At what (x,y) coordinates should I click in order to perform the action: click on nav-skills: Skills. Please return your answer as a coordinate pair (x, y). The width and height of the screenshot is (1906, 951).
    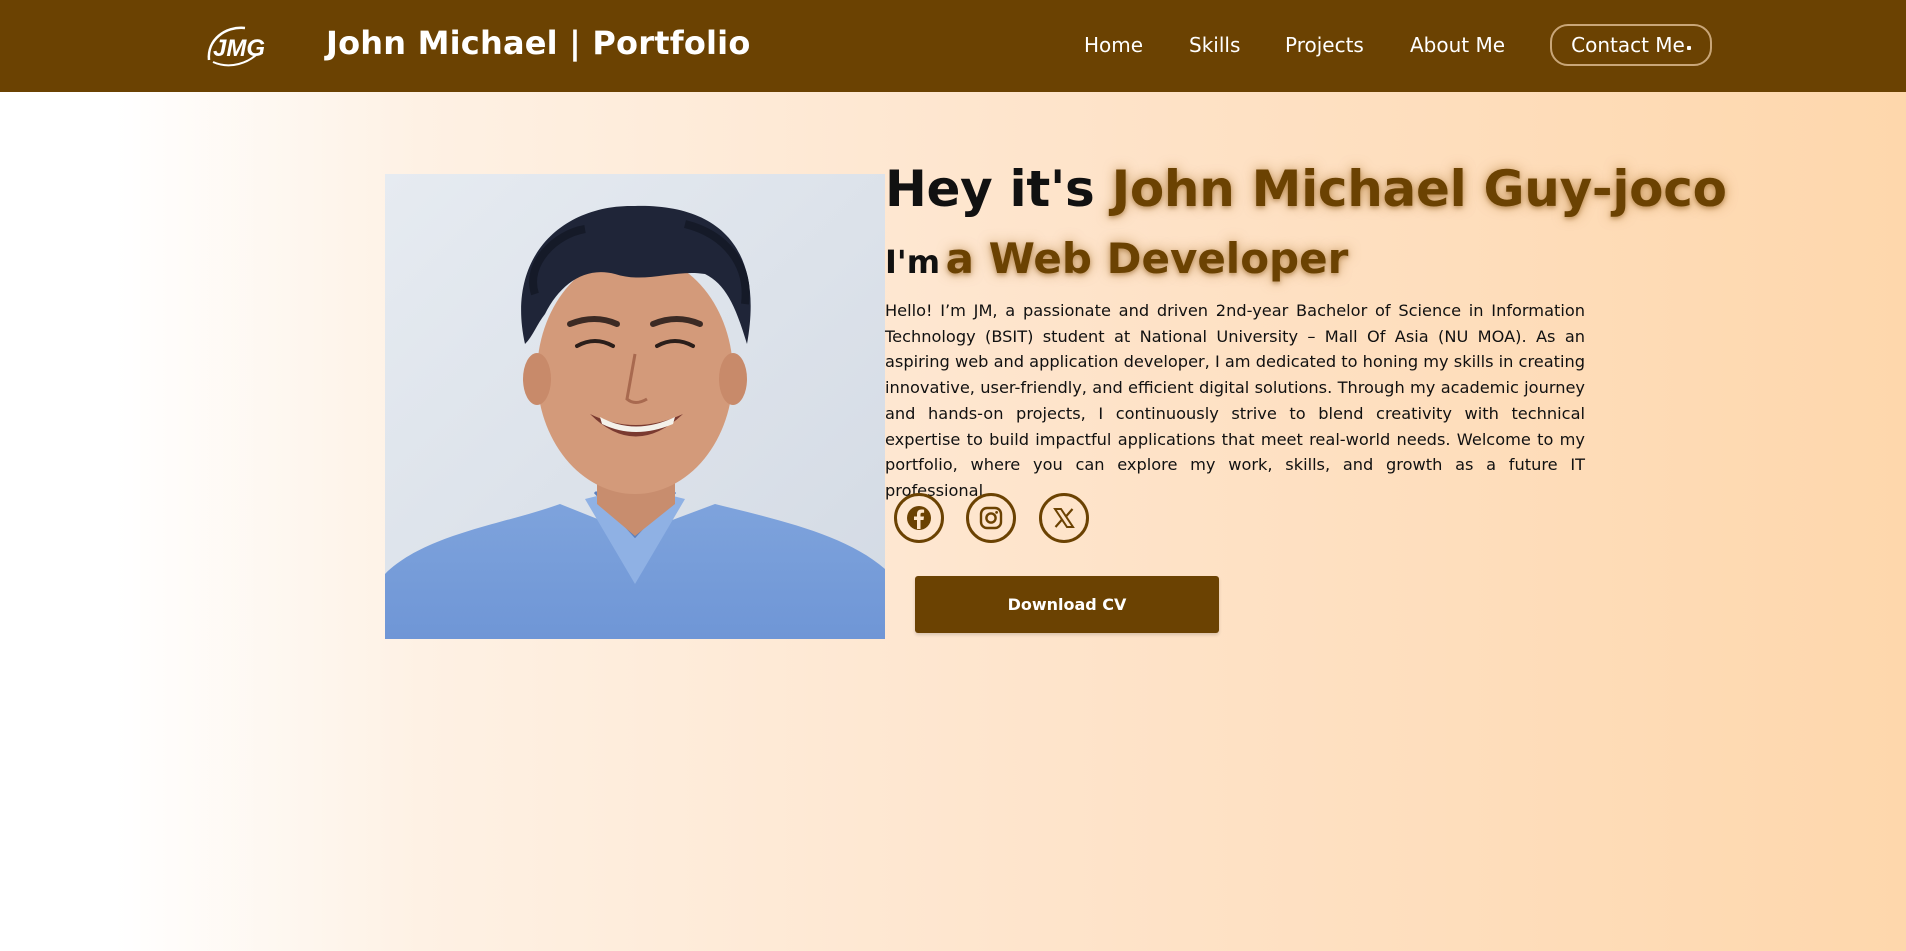
    Looking at the image, I should click on (1214, 45).